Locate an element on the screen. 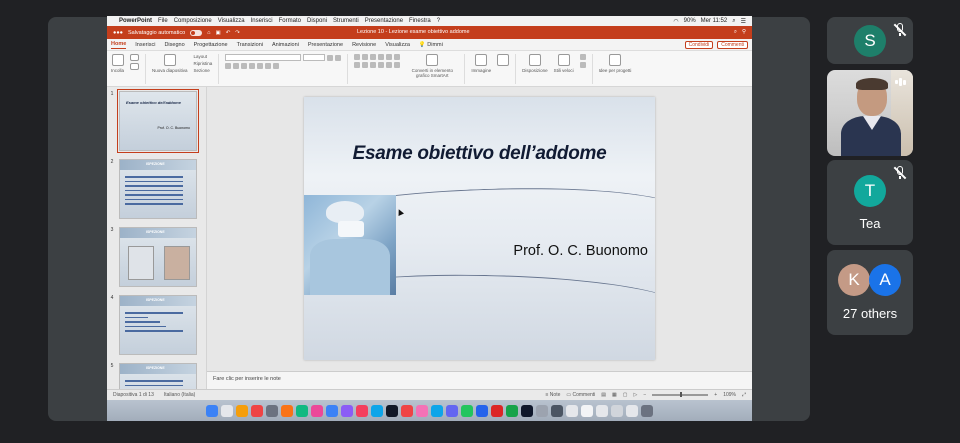  home-icon: ⌂ is located at coordinates (208, 33).